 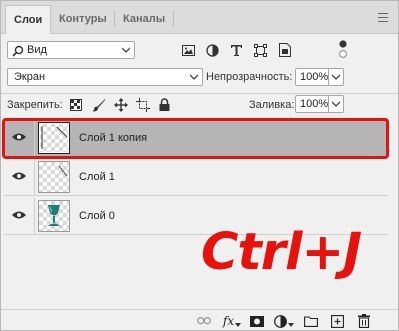 I want to click on filter-kind-select: Вид, so click(x=71, y=50).